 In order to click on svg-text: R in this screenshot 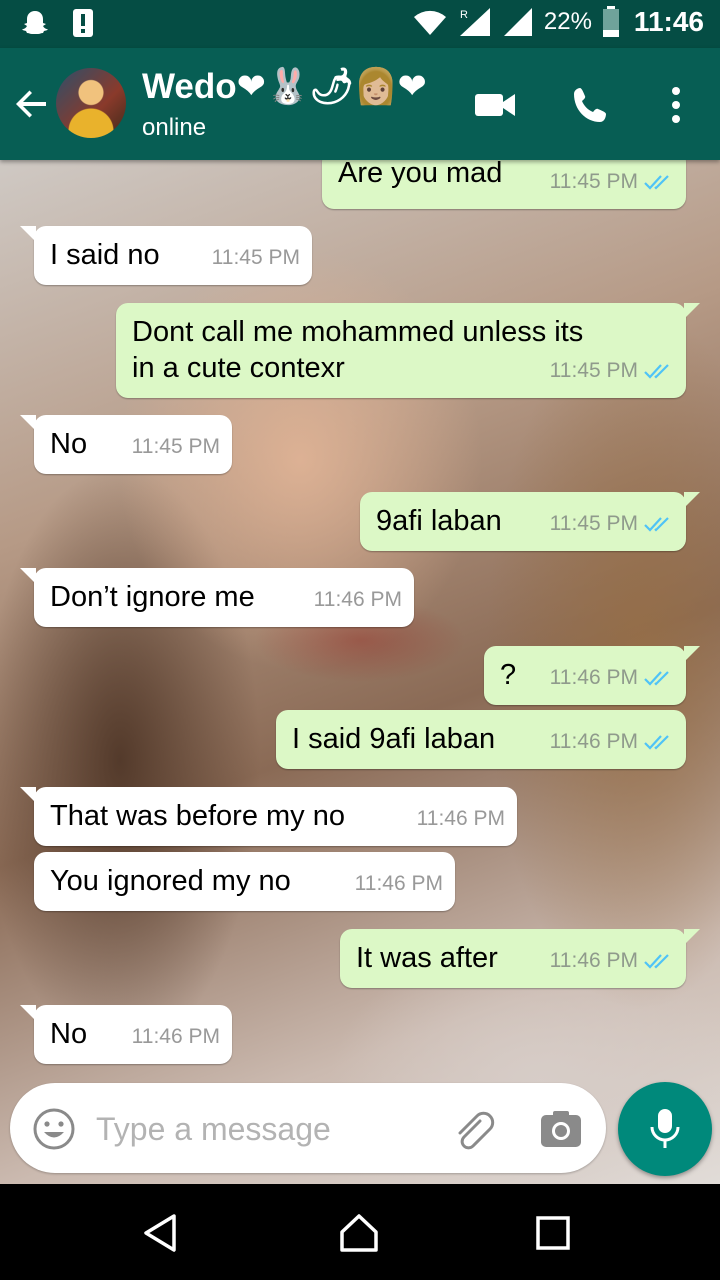, I will do `click(464, 15)`.